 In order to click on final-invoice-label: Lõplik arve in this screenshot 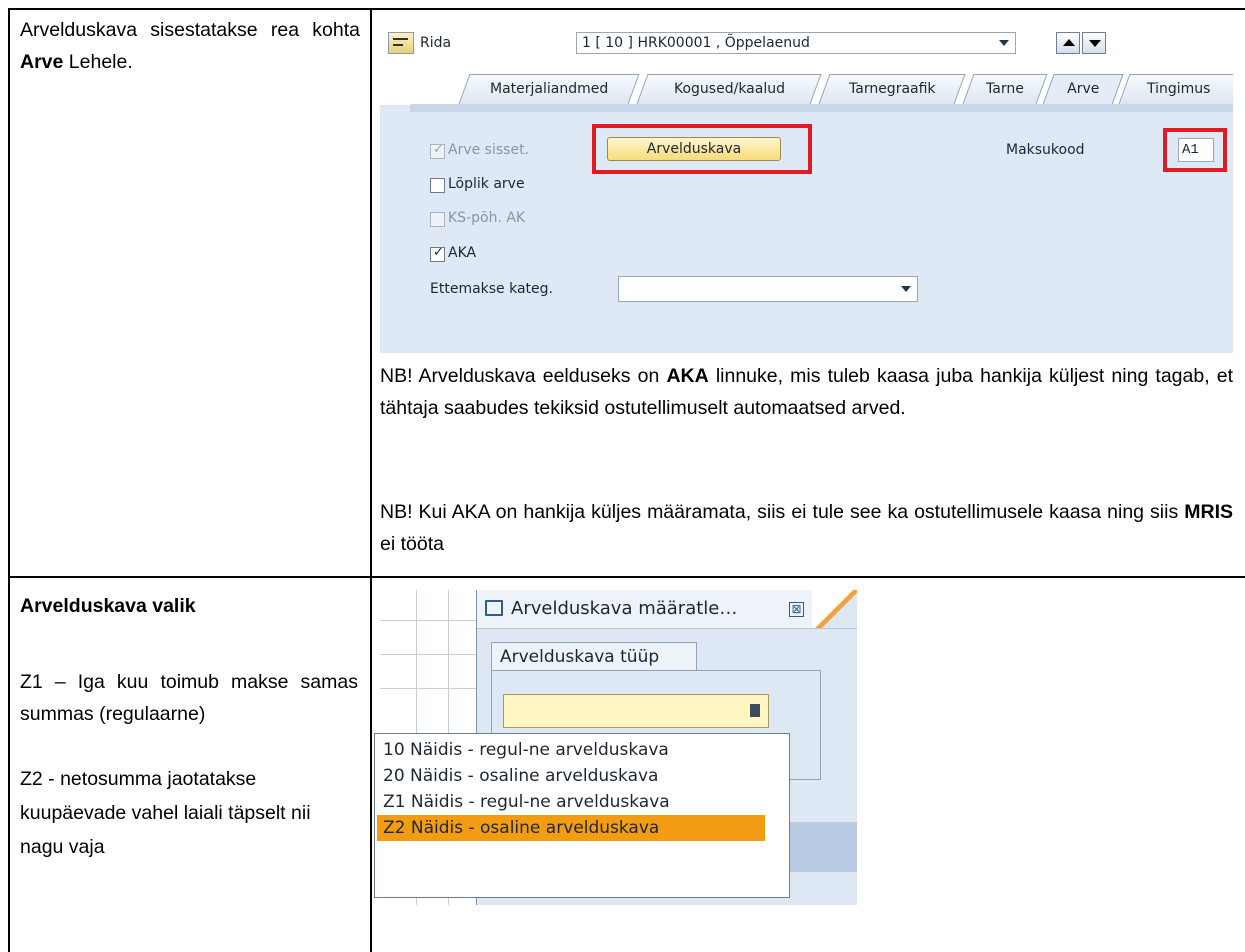, I will do `click(486, 184)`.